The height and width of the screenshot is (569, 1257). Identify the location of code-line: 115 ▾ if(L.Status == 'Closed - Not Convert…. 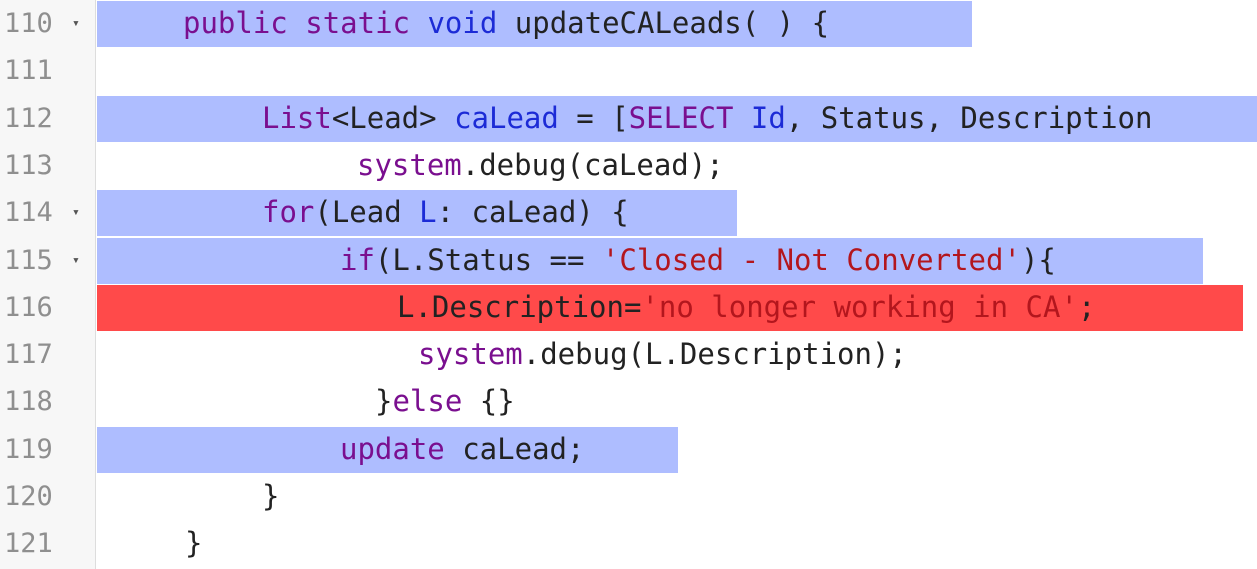
(628, 260).